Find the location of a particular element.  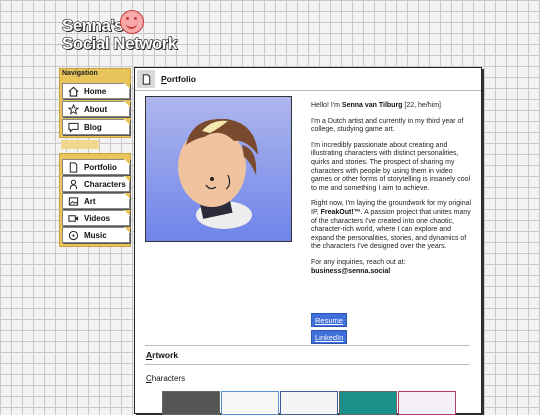

logo-text-line1: Senna's is located at coordinates (92, 25).